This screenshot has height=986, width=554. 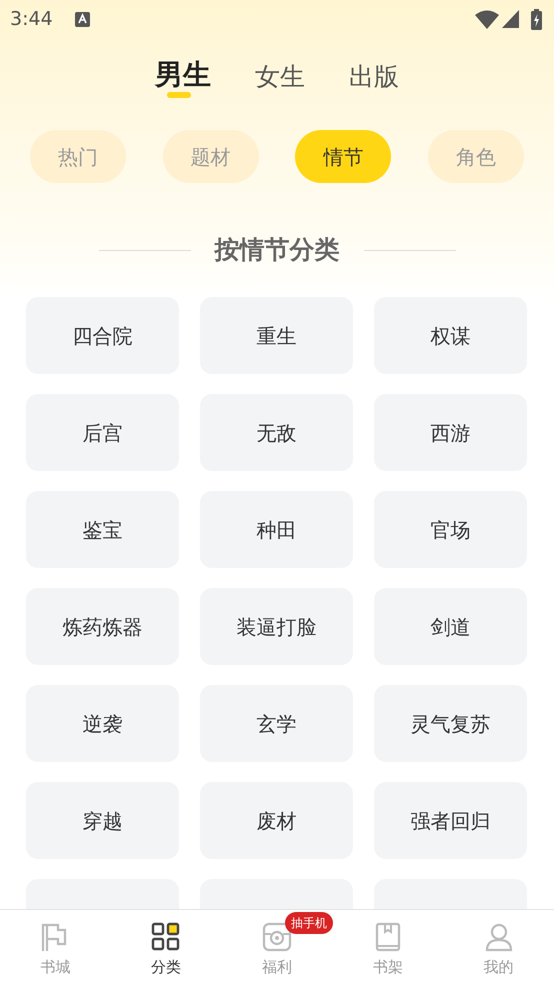 I want to click on category-tile: 鉴宝, so click(x=102, y=529).